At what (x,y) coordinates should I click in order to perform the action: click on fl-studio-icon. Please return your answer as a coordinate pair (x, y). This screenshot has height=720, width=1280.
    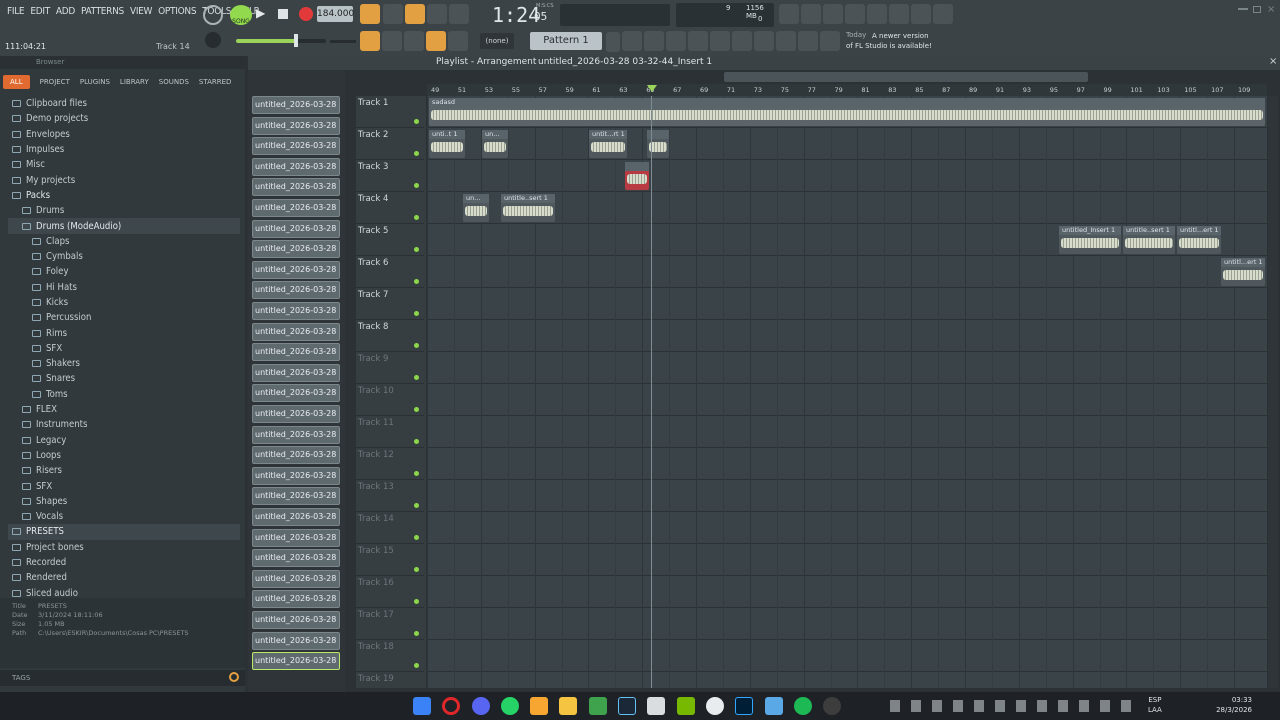
    Looking at the image, I should click on (539, 706).